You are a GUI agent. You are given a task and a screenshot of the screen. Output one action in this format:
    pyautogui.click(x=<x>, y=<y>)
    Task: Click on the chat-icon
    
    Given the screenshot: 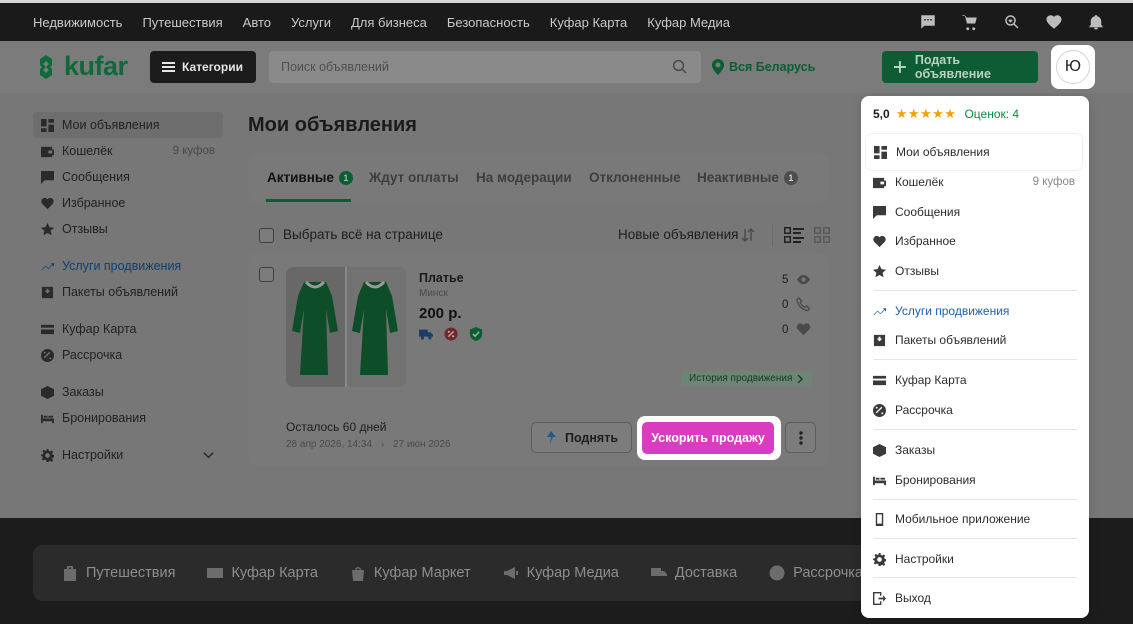 What is the action you would take?
    pyautogui.click(x=928, y=22)
    